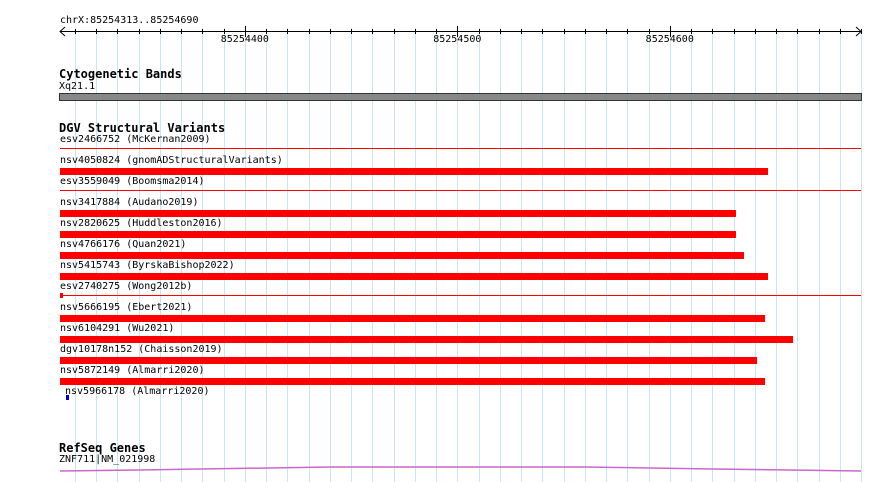 This screenshot has height=482, width=890. Describe the element at coordinates (171, 161) in the screenshot. I see `dgv-variant-label: nsv4050824 (gnomADStructuralVariants)` at that location.